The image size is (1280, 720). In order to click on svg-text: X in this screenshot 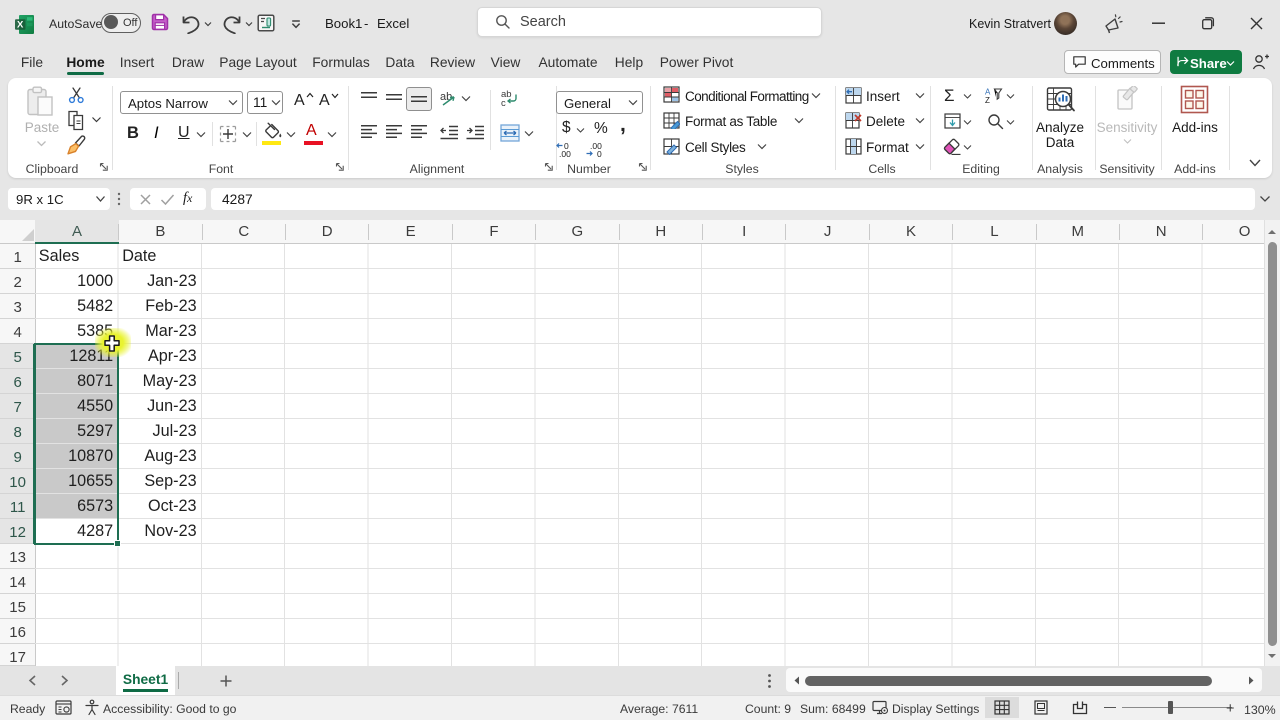, I will do `click(20, 25)`.